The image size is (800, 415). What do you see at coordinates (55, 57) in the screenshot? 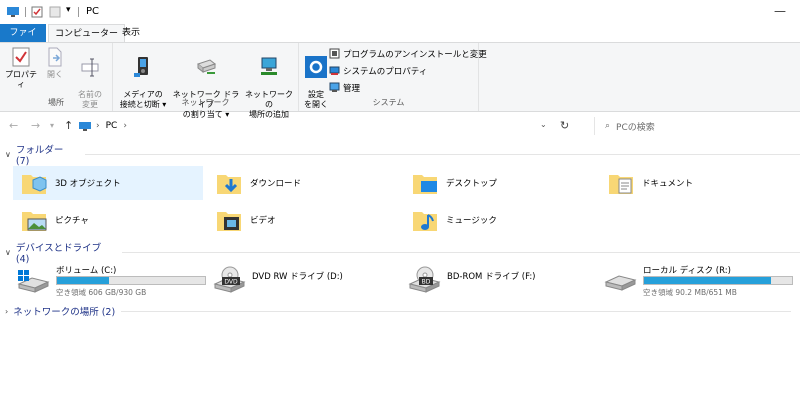
I see `open-icon` at bounding box center [55, 57].